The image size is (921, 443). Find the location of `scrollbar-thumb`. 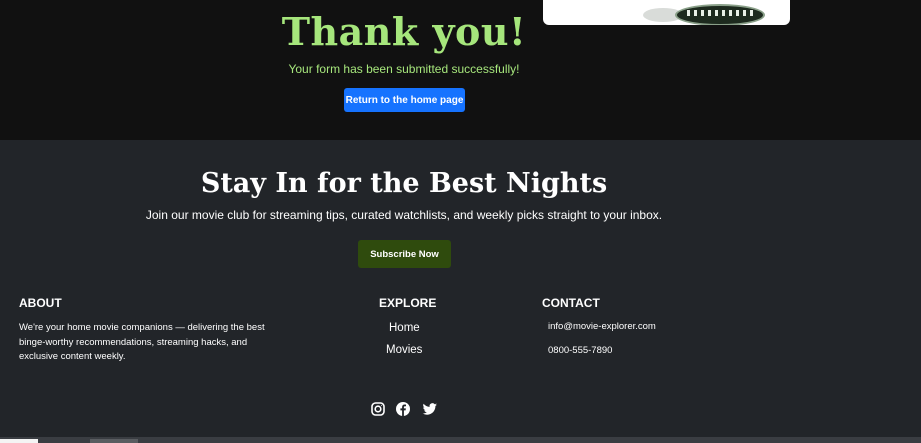

scrollbar-thumb is located at coordinates (114, 441).